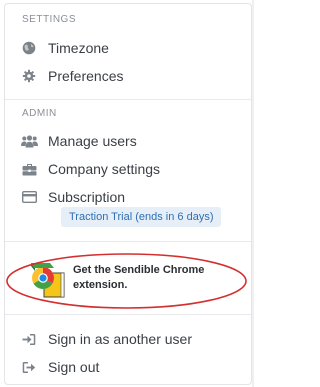  I want to click on sign-out-icon, so click(29, 367).